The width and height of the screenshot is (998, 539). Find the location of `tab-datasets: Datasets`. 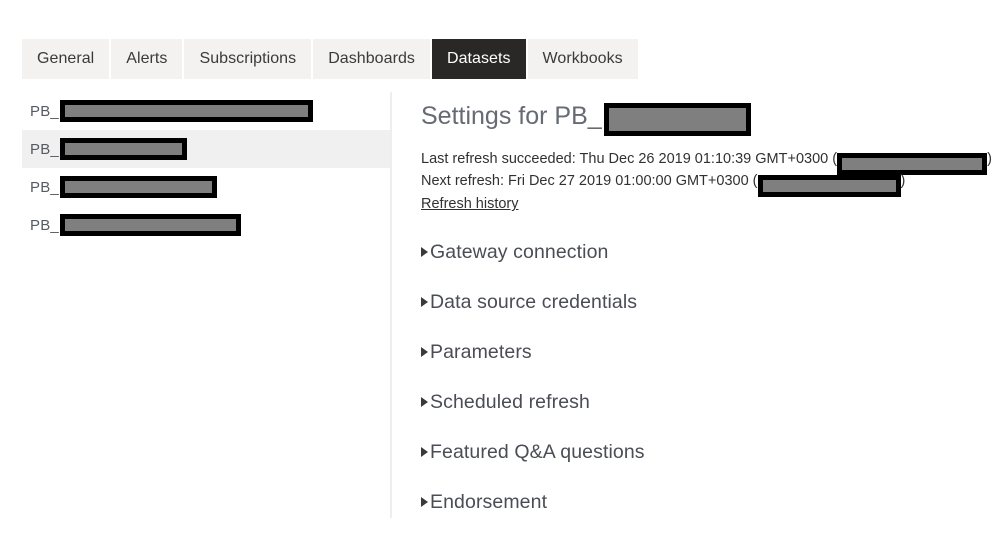

tab-datasets: Datasets is located at coordinates (478, 59).